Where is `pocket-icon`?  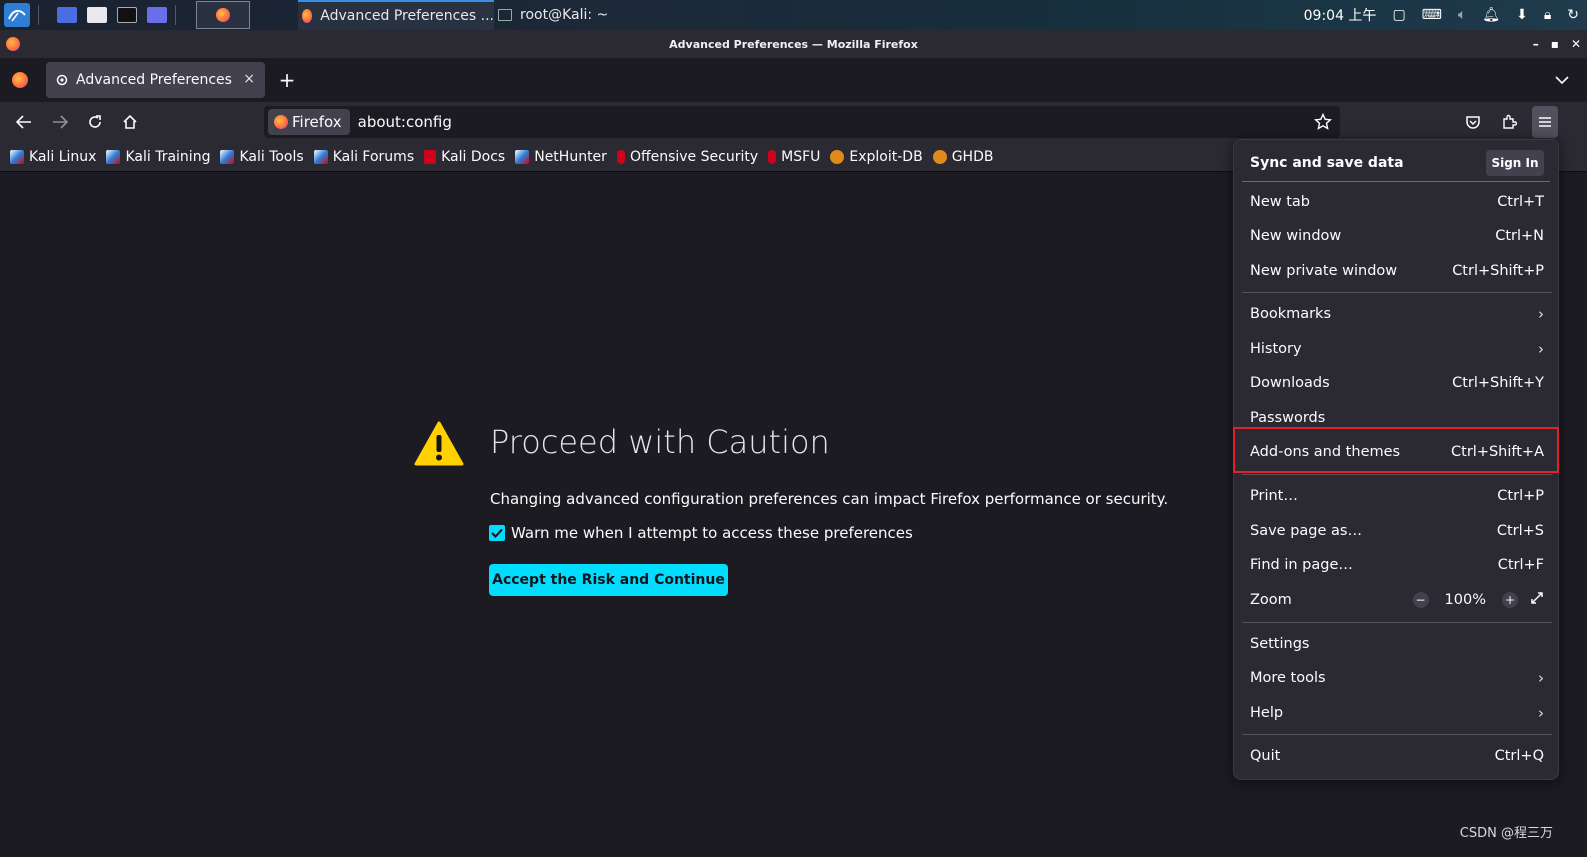
pocket-icon is located at coordinates (1473, 122).